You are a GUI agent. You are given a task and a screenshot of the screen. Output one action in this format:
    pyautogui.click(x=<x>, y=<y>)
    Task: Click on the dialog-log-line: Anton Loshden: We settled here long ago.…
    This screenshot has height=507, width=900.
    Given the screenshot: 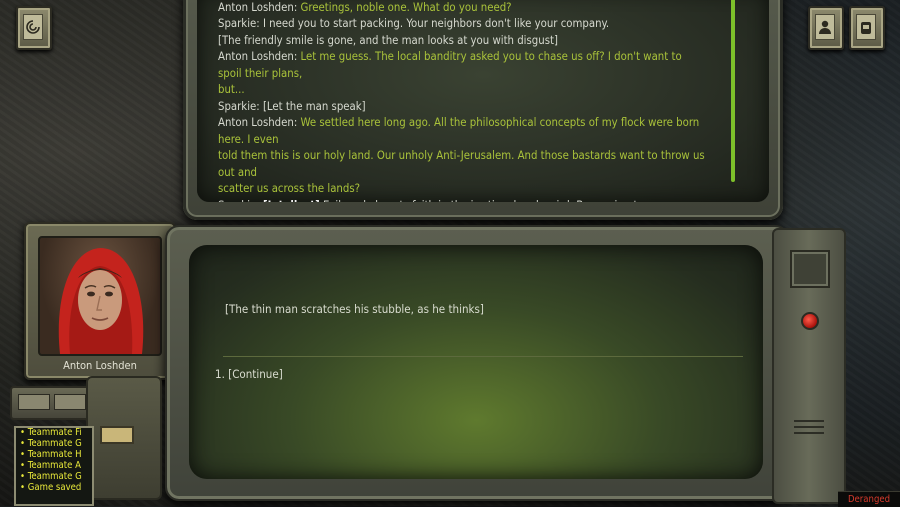 What is the action you would take?
    pyautogui.click(x=463, y=131)
    